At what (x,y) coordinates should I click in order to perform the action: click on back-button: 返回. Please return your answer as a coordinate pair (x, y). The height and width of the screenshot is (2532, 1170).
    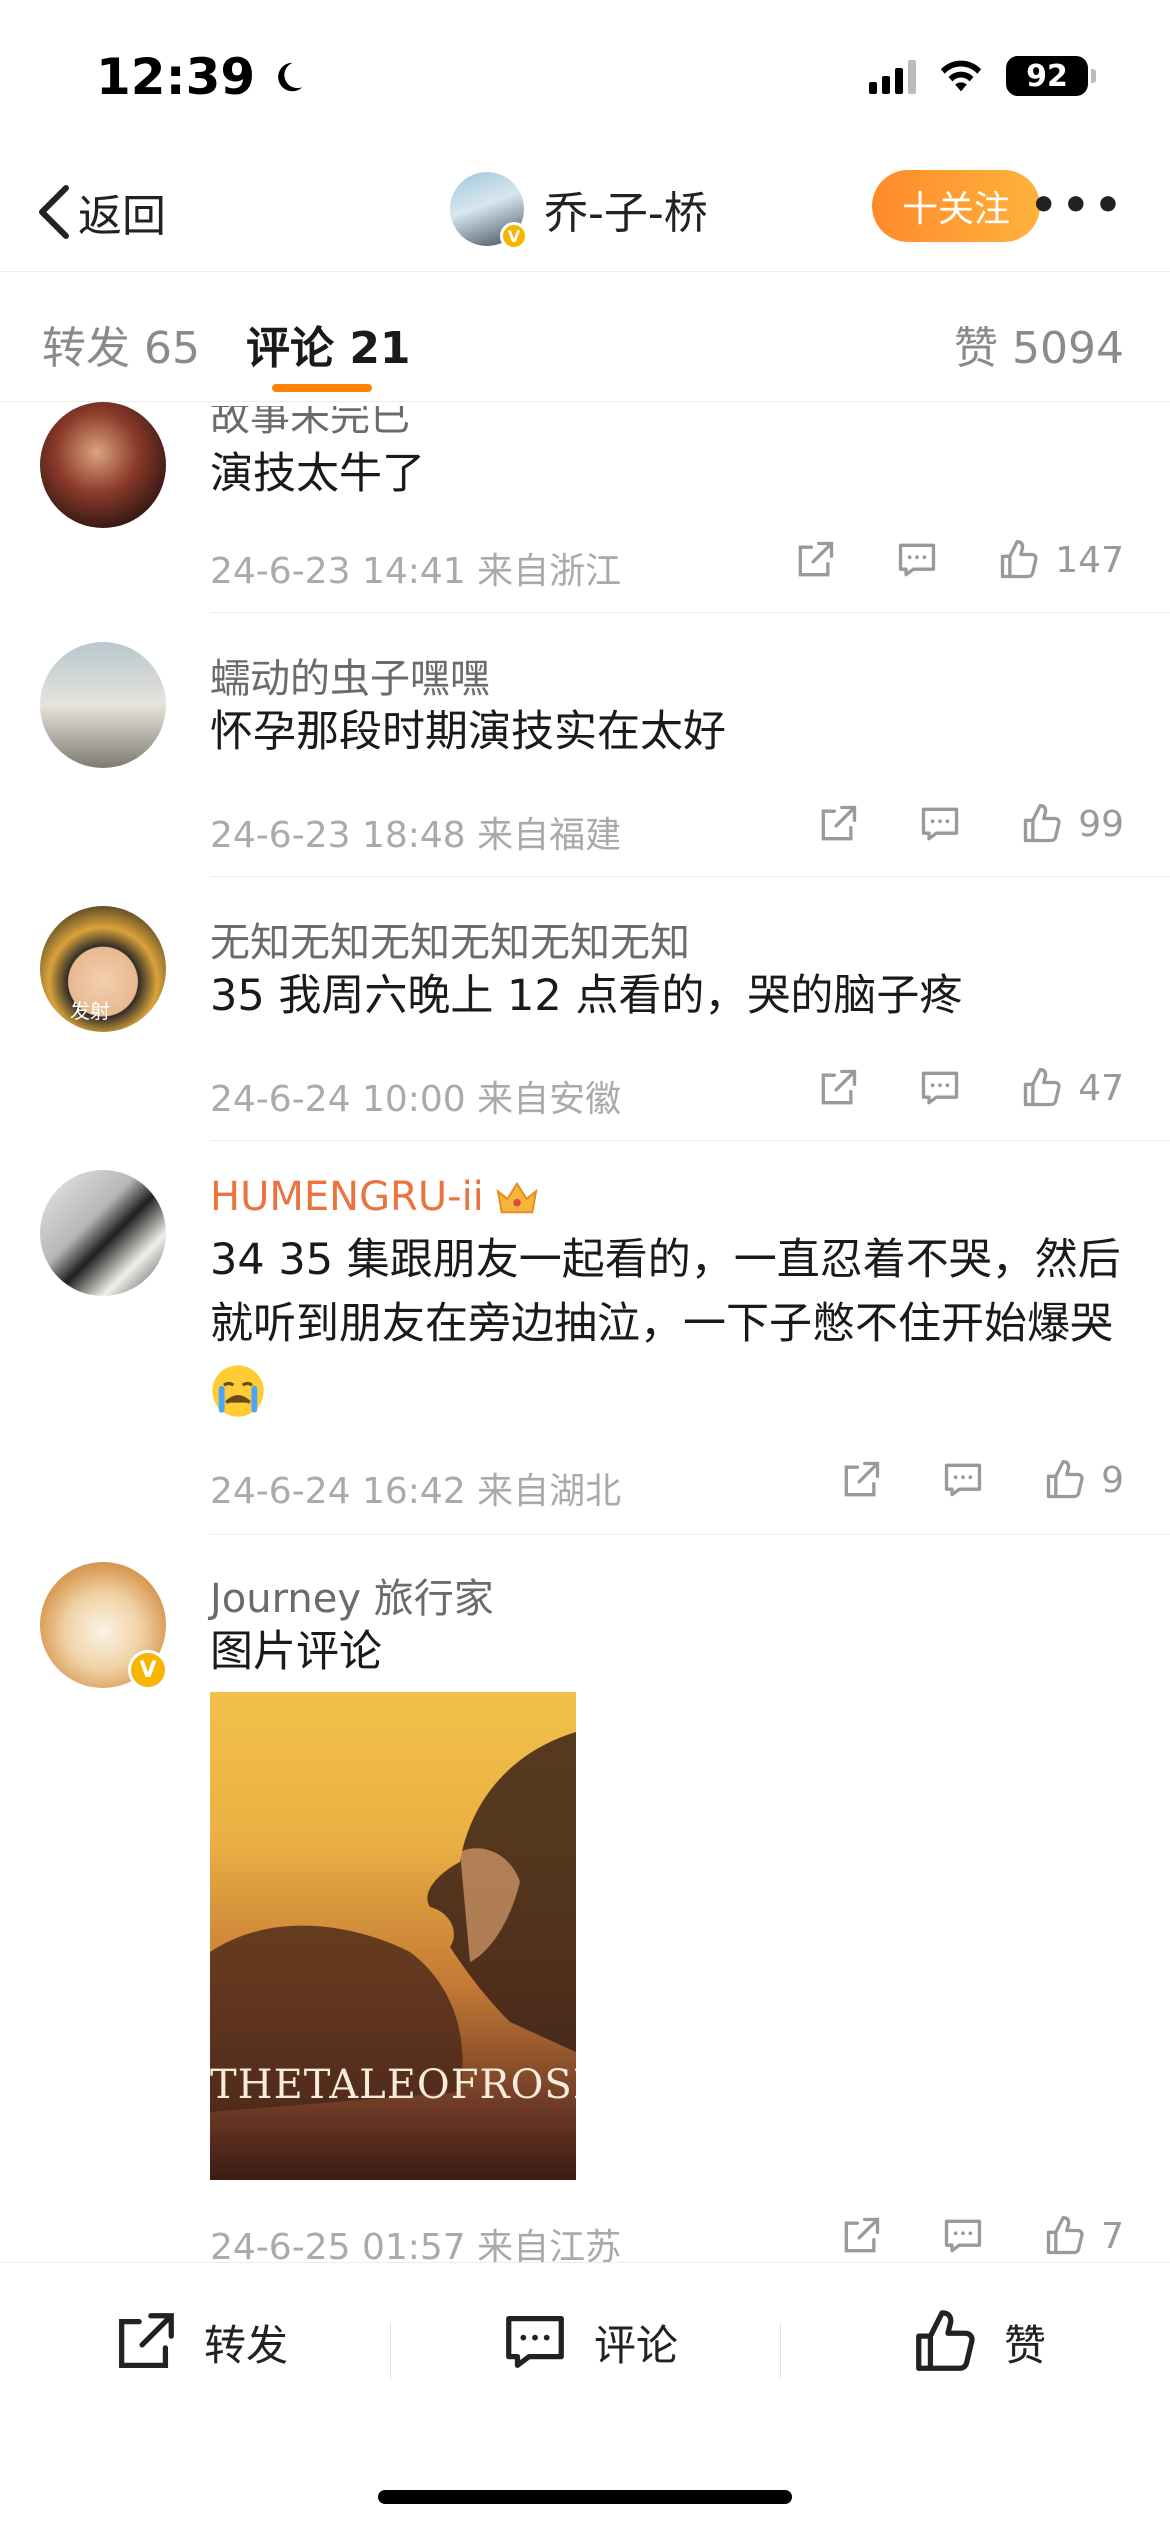
    Looking at the image, I should click on (101, 212).